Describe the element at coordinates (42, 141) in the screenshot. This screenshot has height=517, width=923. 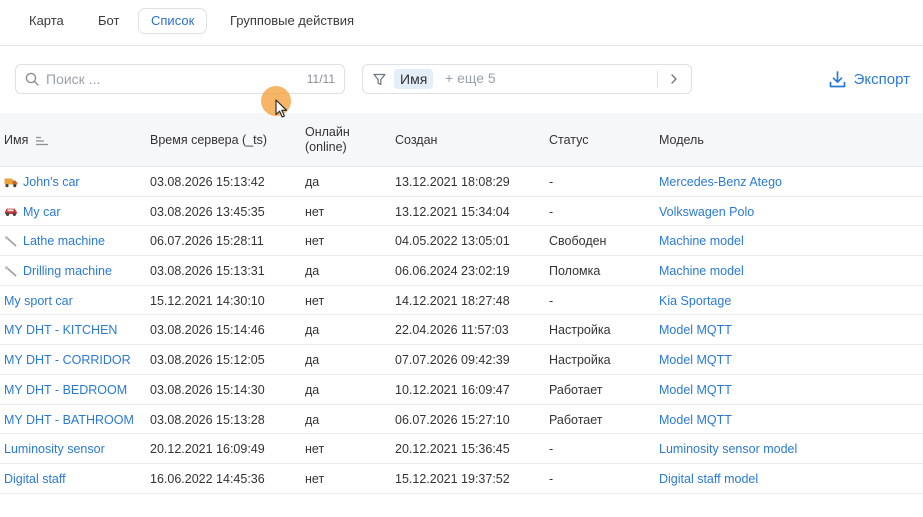
I see `sort-icon` at that location.